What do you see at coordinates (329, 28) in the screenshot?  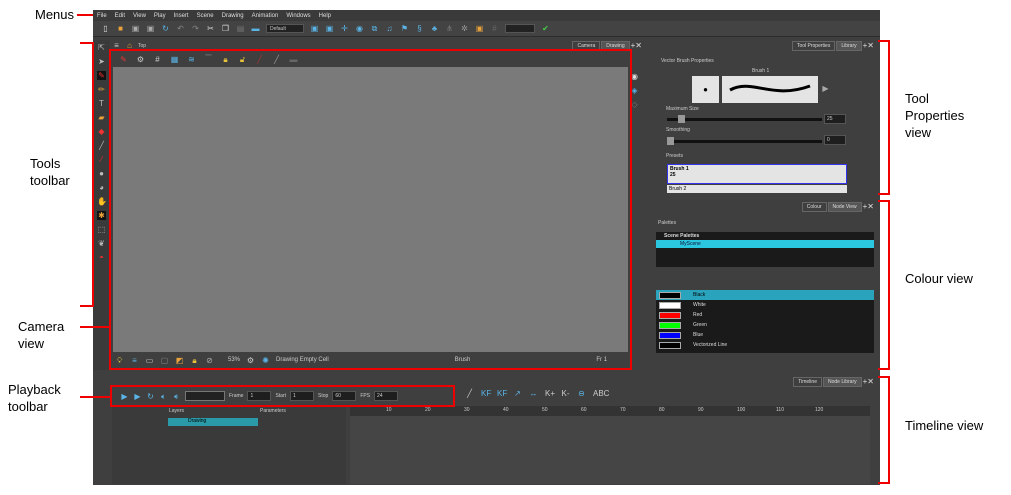 I see `view2-icon: ▣` at bounding box center [329, 28].